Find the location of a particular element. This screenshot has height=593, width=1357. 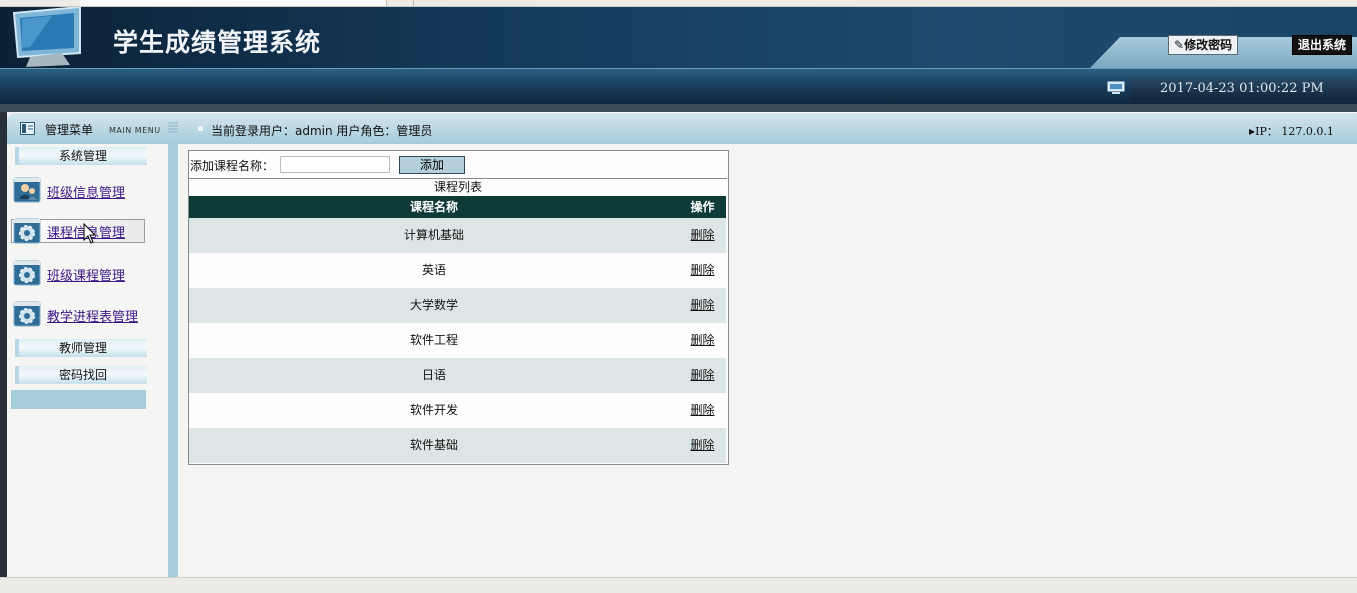

course-name-cell: 软件开发 is located at coordinates (433, 410).